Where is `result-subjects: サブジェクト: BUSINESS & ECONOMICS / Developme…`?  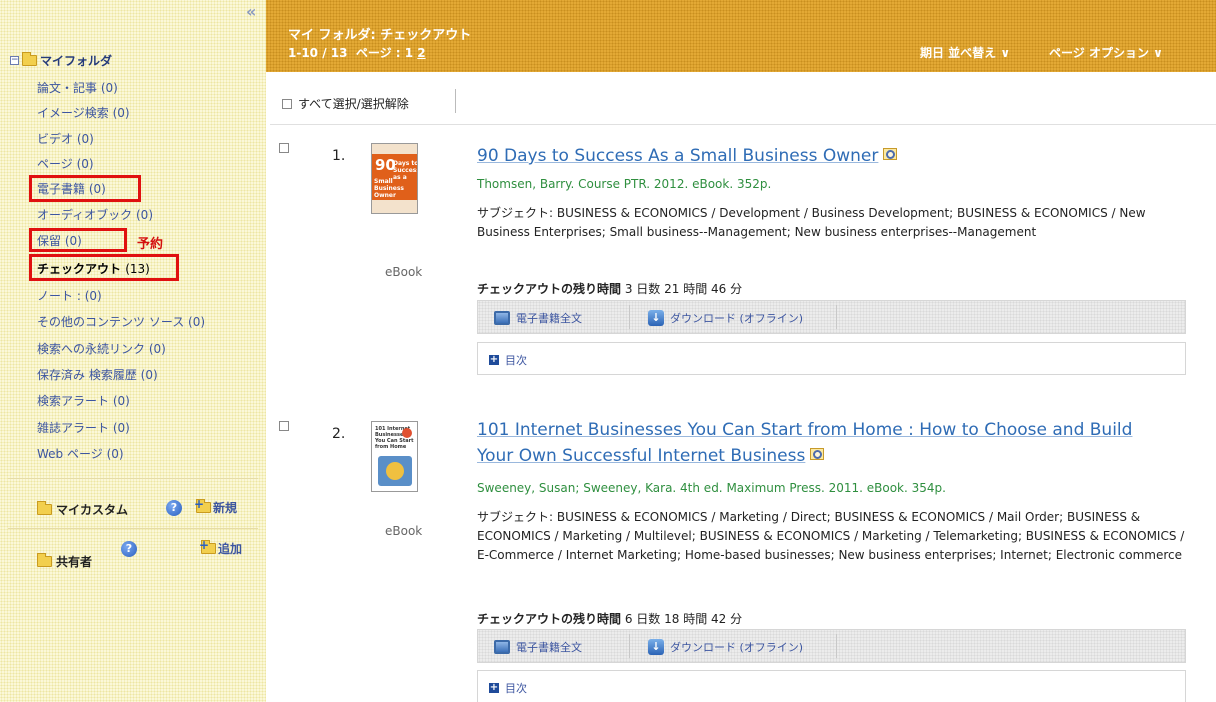 result-subjects: サブジェクト: BUSINESS & ECONOMICS / Developme… is located at coordinates (811, 222).